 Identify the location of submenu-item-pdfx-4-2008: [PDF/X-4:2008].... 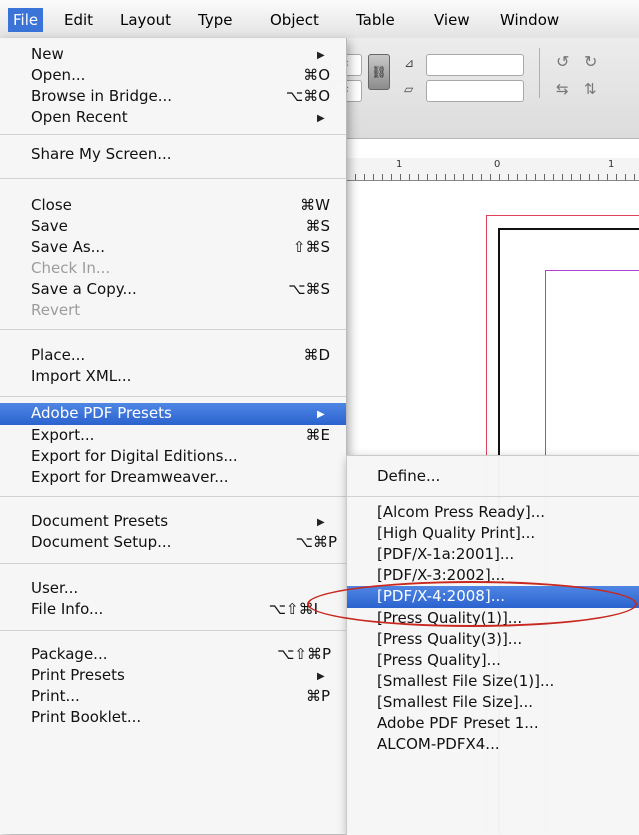
(493, 597).